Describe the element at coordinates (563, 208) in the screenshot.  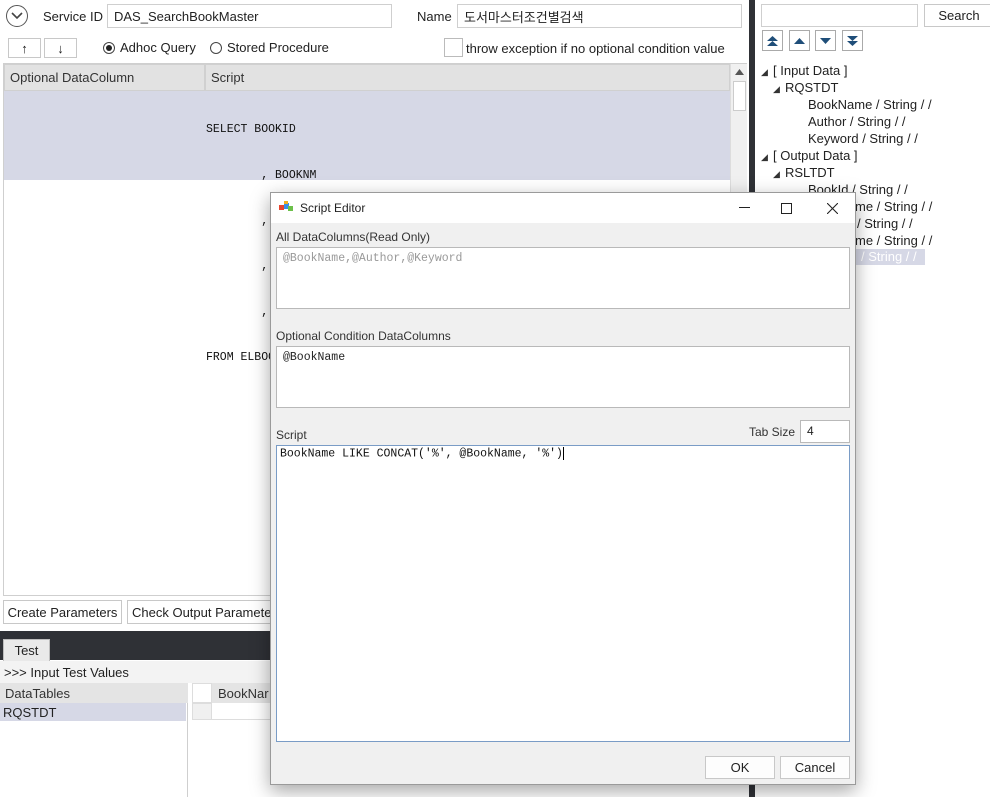
I see `dialog-title-bar: Script Editor` at that location.